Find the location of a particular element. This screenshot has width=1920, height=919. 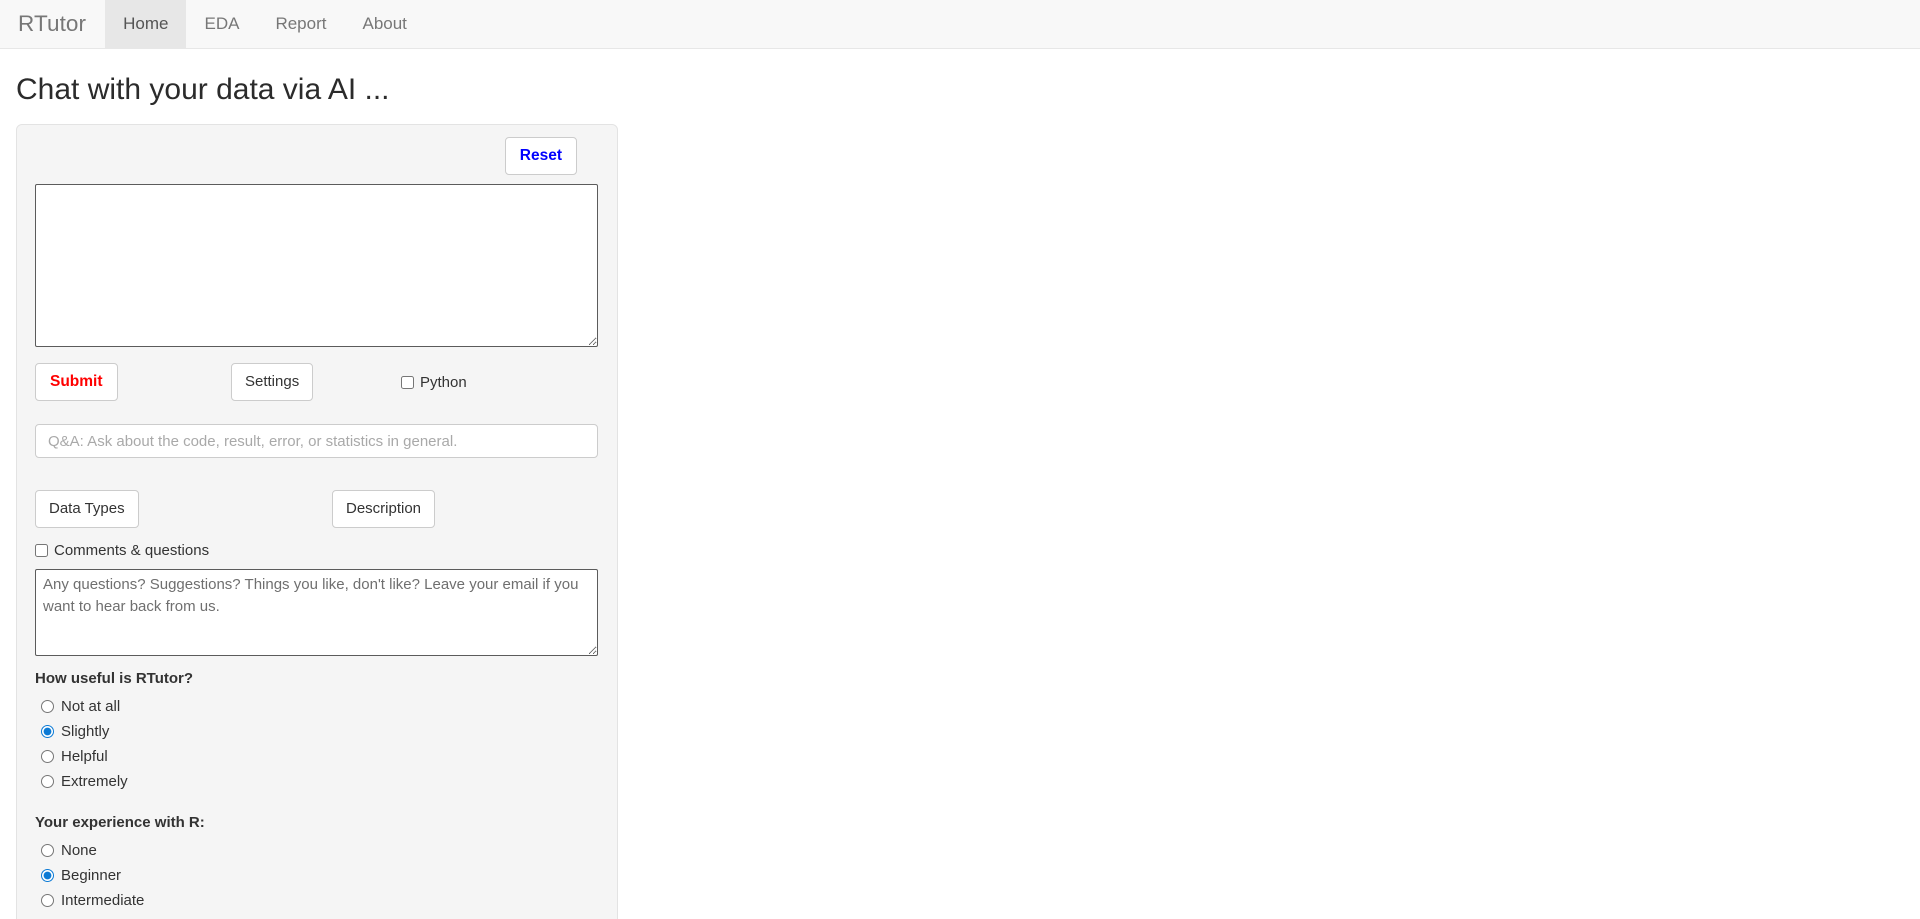

reset-button: Reset is located at coordinates (540, 156).